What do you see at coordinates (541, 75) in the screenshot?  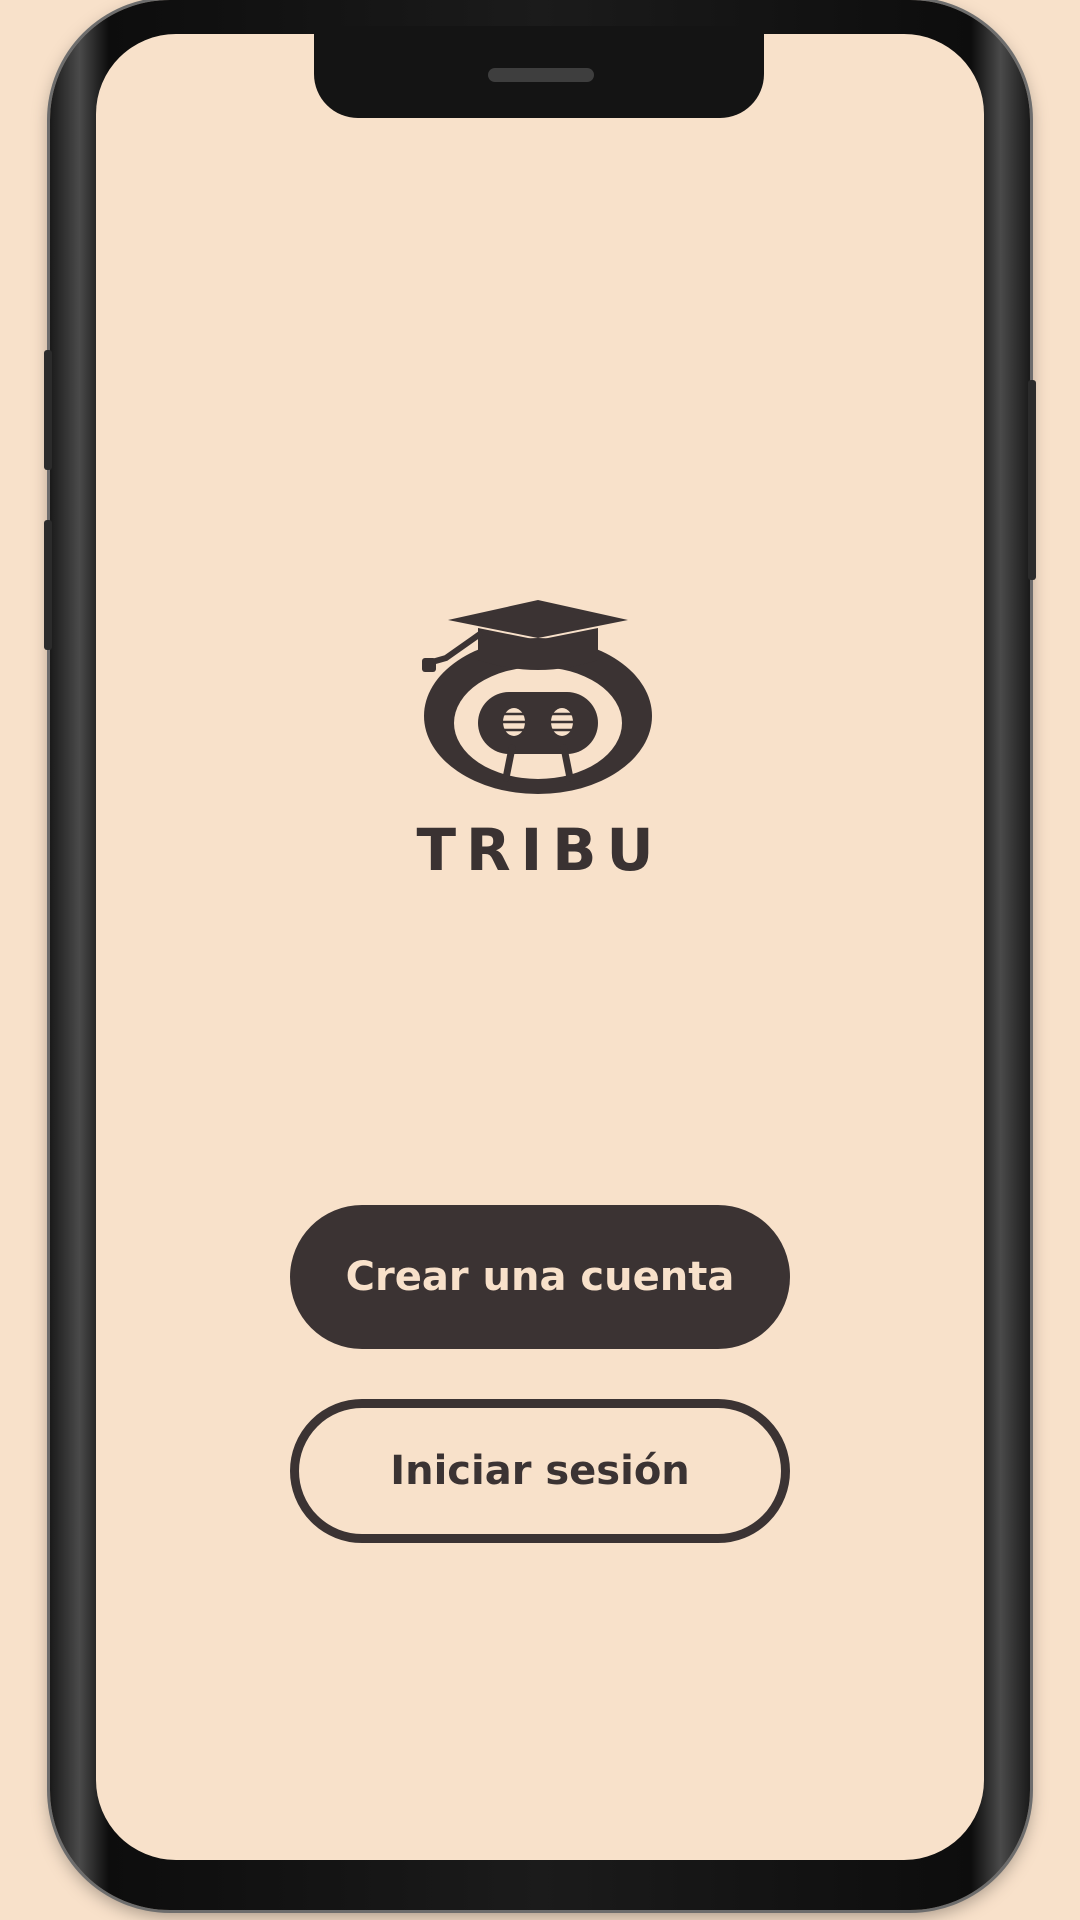 I see `phone-speaker` at bounding box center [541, 75].